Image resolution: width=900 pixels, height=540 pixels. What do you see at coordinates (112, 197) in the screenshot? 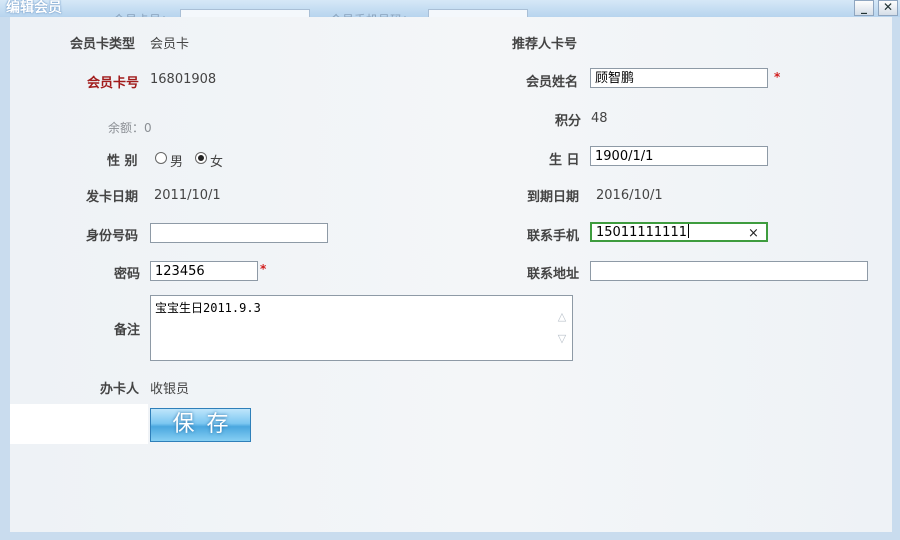
I see `issue-date-label: 发卡日期` at bounding box center [112, 197].